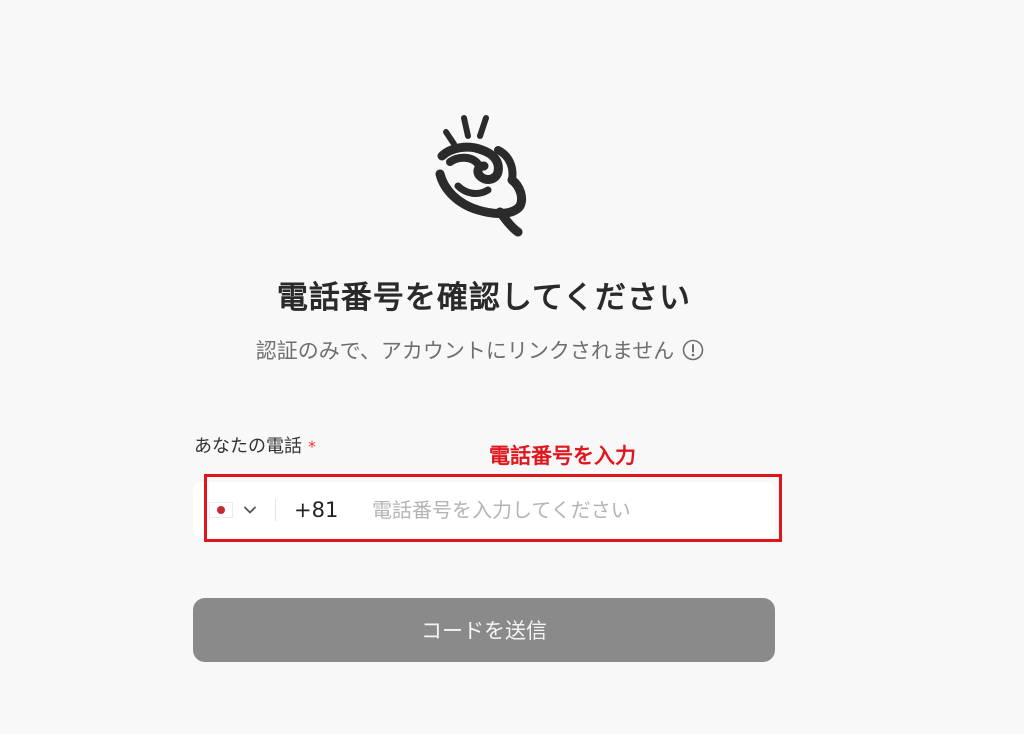 Image resolution: width=1024 pixels, height=734 pixels. Describe the element at coordinates (275, 510) in the screenshot. I see `field-divider` at that location.